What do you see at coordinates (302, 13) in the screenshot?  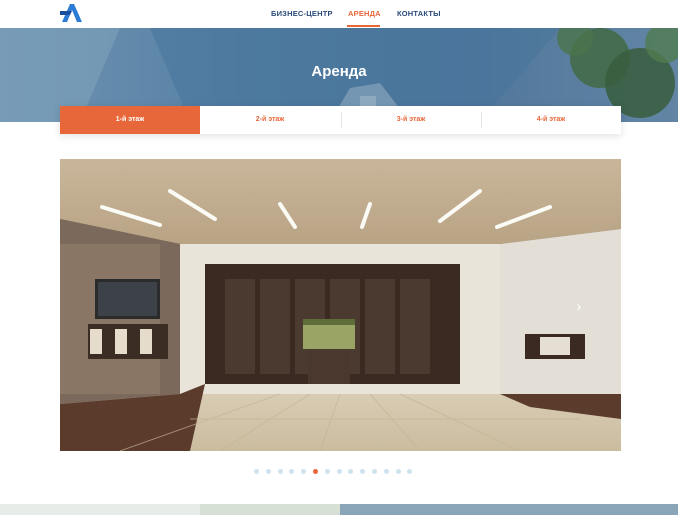 I see `nav-item-business-center: БИЗНЕС-ЦЕНТР` at bounding box center [302, 13].